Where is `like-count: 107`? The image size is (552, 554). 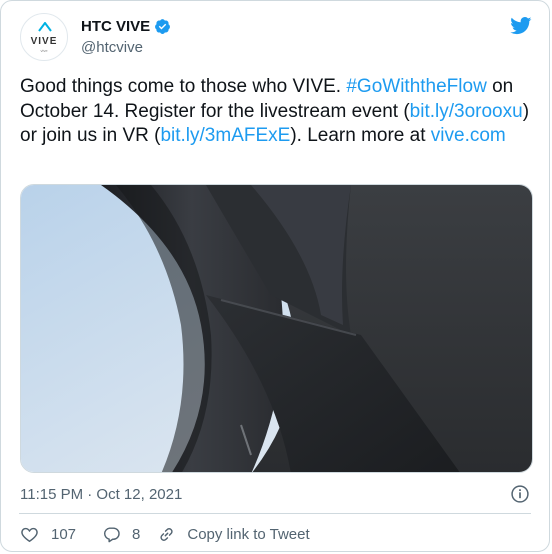
like-count: 107 is located at coordinates (64, 534).